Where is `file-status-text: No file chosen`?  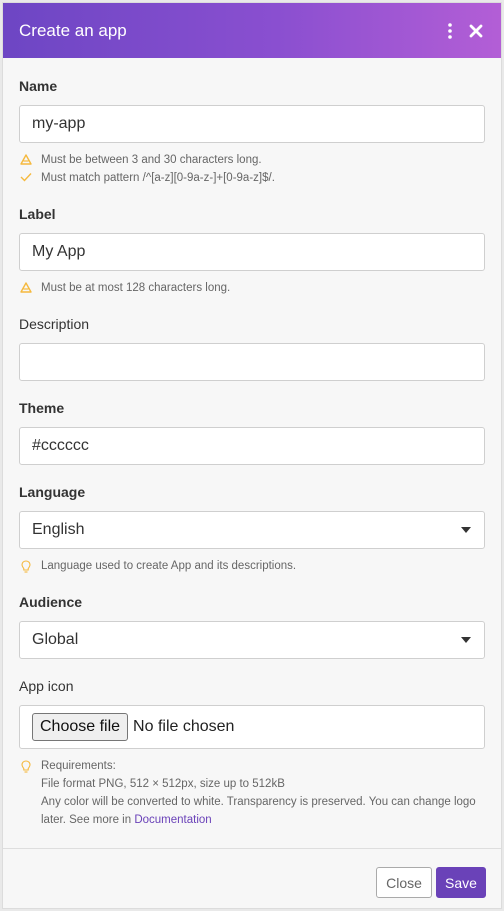
file-status-text: No file chosen is located at coordinates (184, 726).